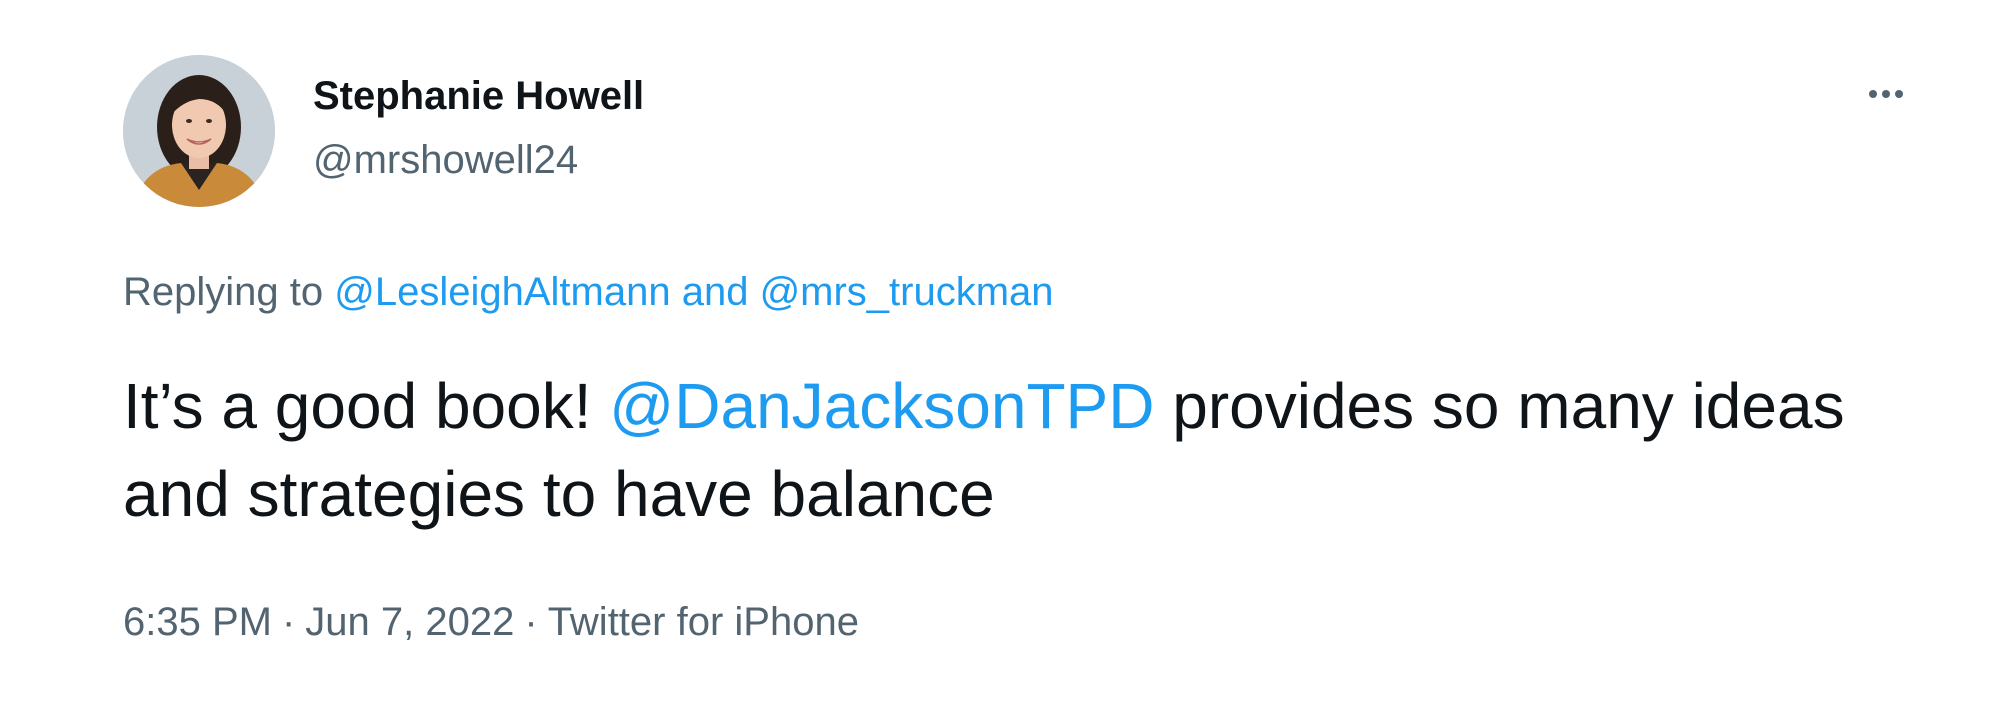  I want to click on reply-mention-lesleighaltmann: @LesleighAltmann, so click(502, 292).